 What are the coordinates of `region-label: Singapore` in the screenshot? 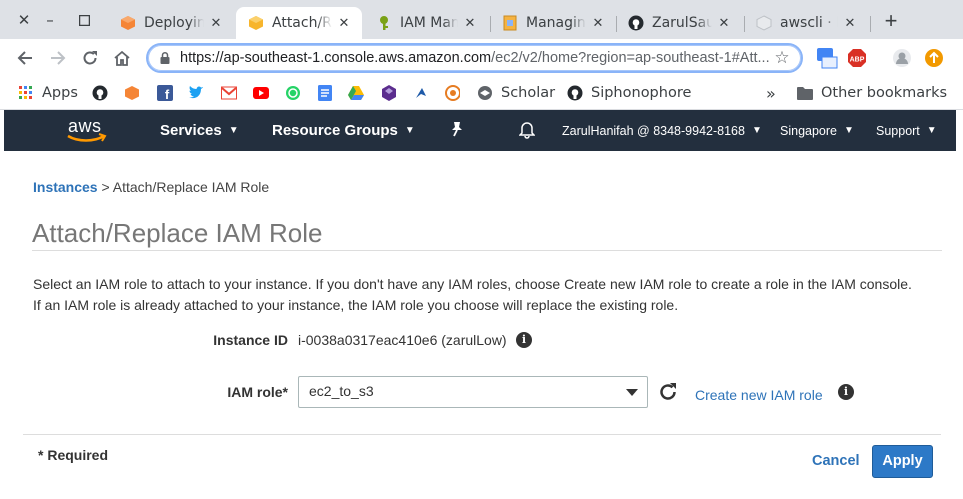 It's located at (808, 131).